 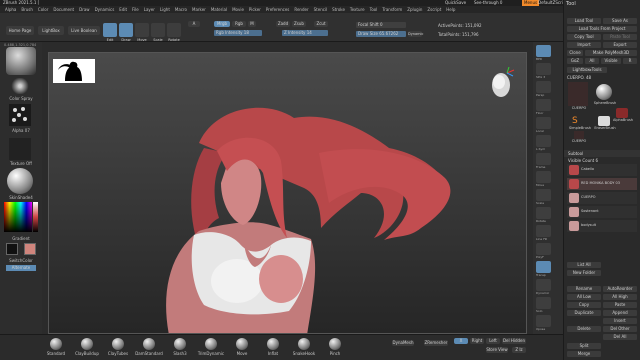 I want to click on lightbox-button: LightBox, so click(x=51, y=30).